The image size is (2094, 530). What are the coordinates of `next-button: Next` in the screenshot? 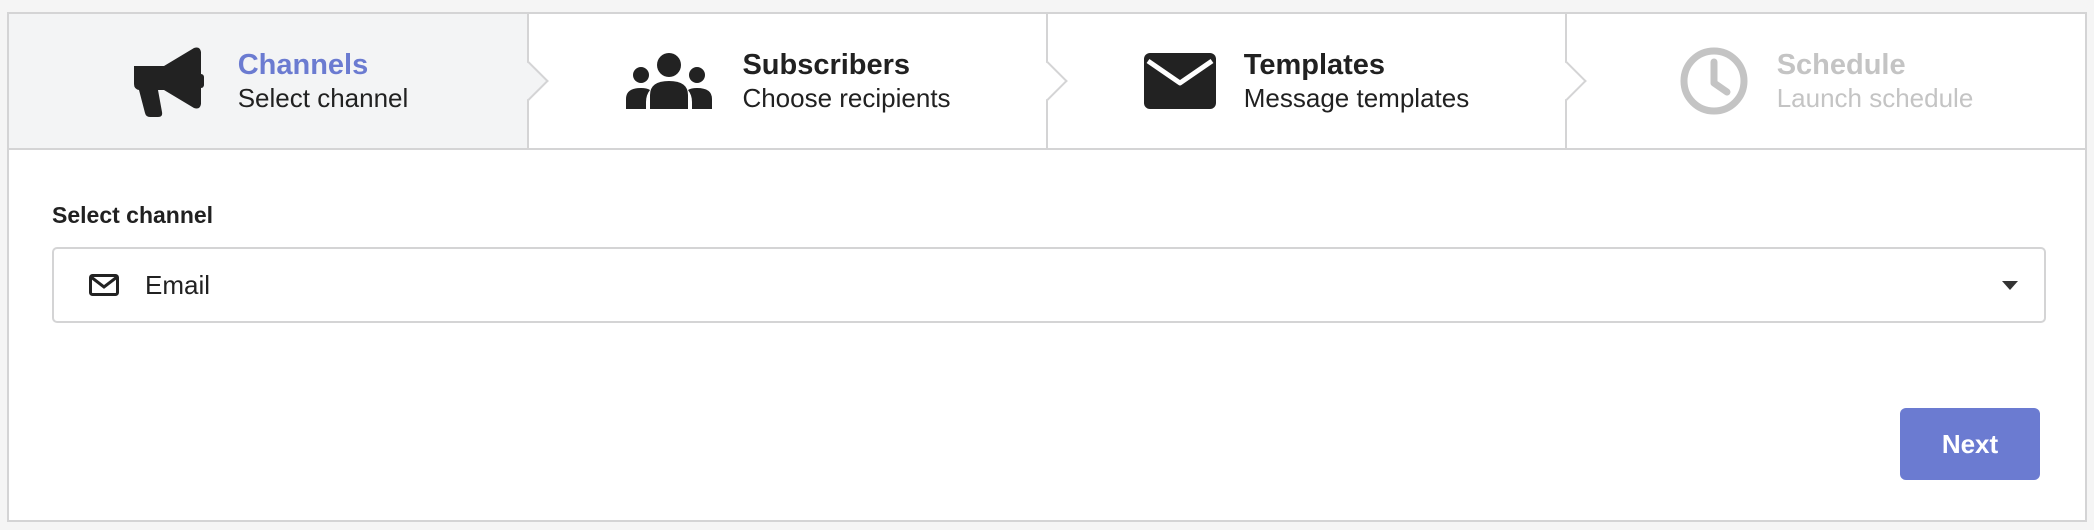 It's located at (1970, 444).